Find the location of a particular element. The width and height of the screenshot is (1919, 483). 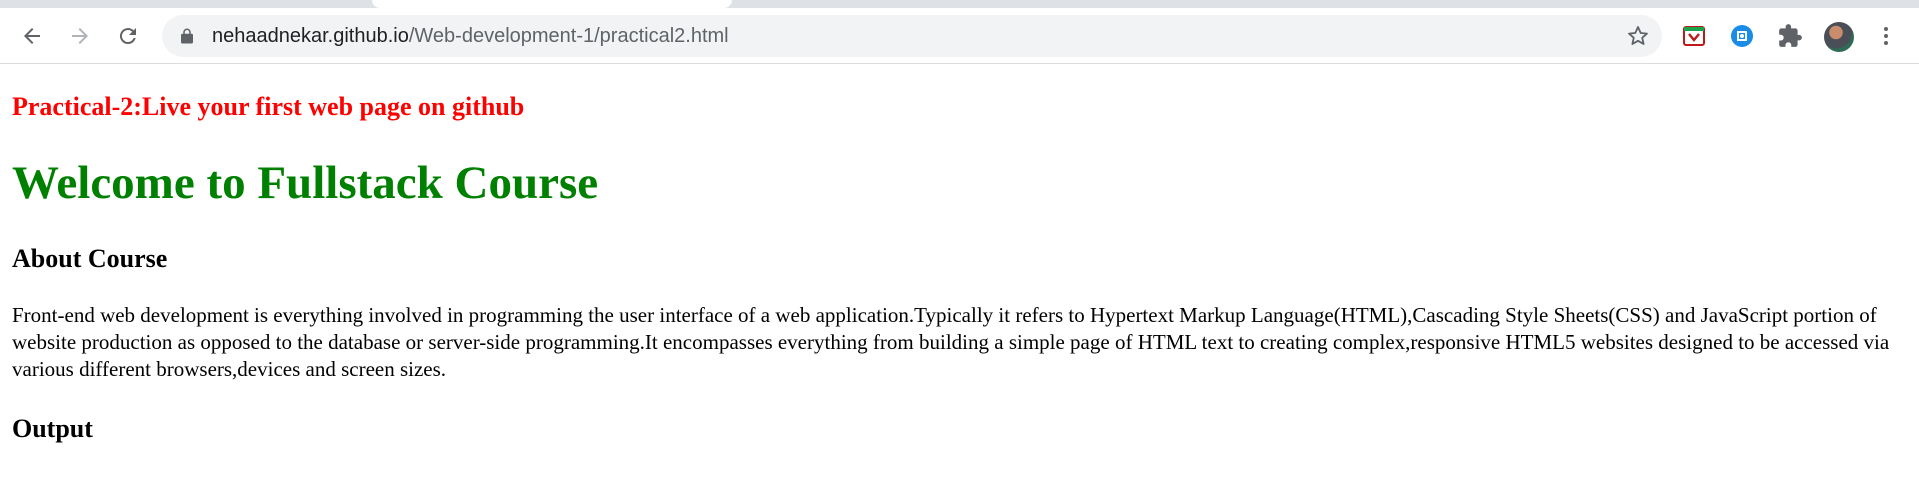

url-path: /Web-development-1/practical2.html is located at coordinates (568, 36).